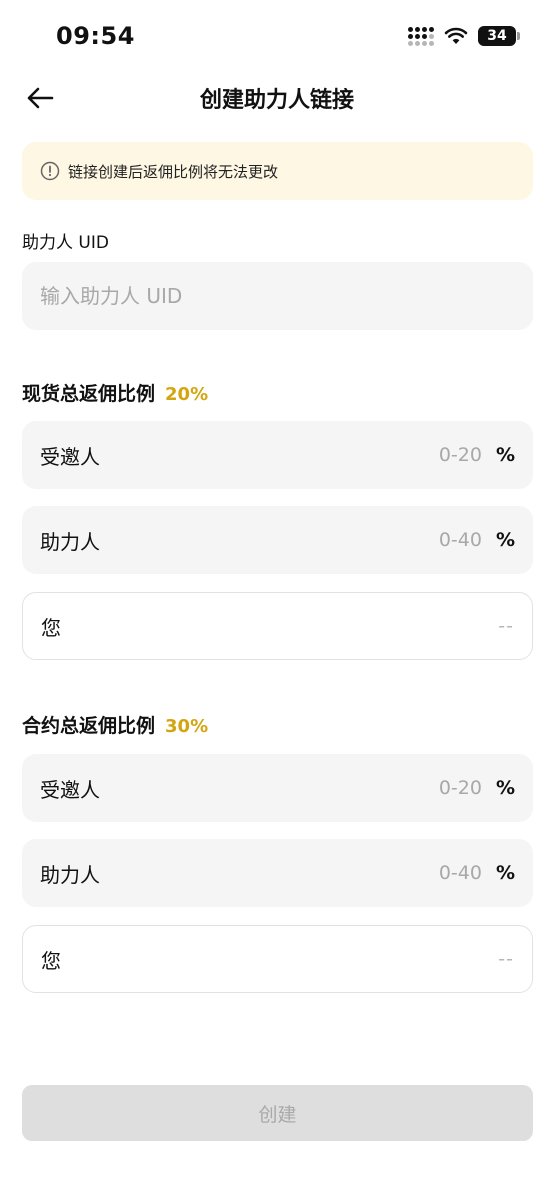 The image size is (554, 1200). What do you see at coordinates (460, 540) in the screenshot?
I see `spot-helper-range: 0-40` at bounding box center [460, 540].